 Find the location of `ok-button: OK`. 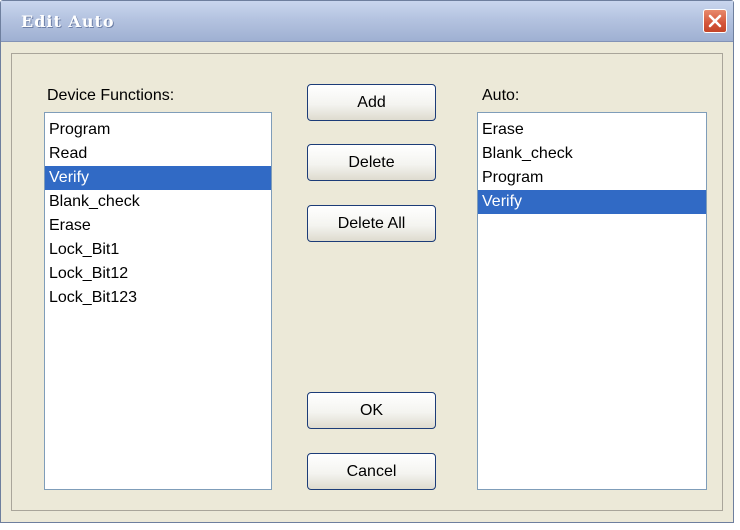

ok-button: OK is located at coordinates (371, 410).